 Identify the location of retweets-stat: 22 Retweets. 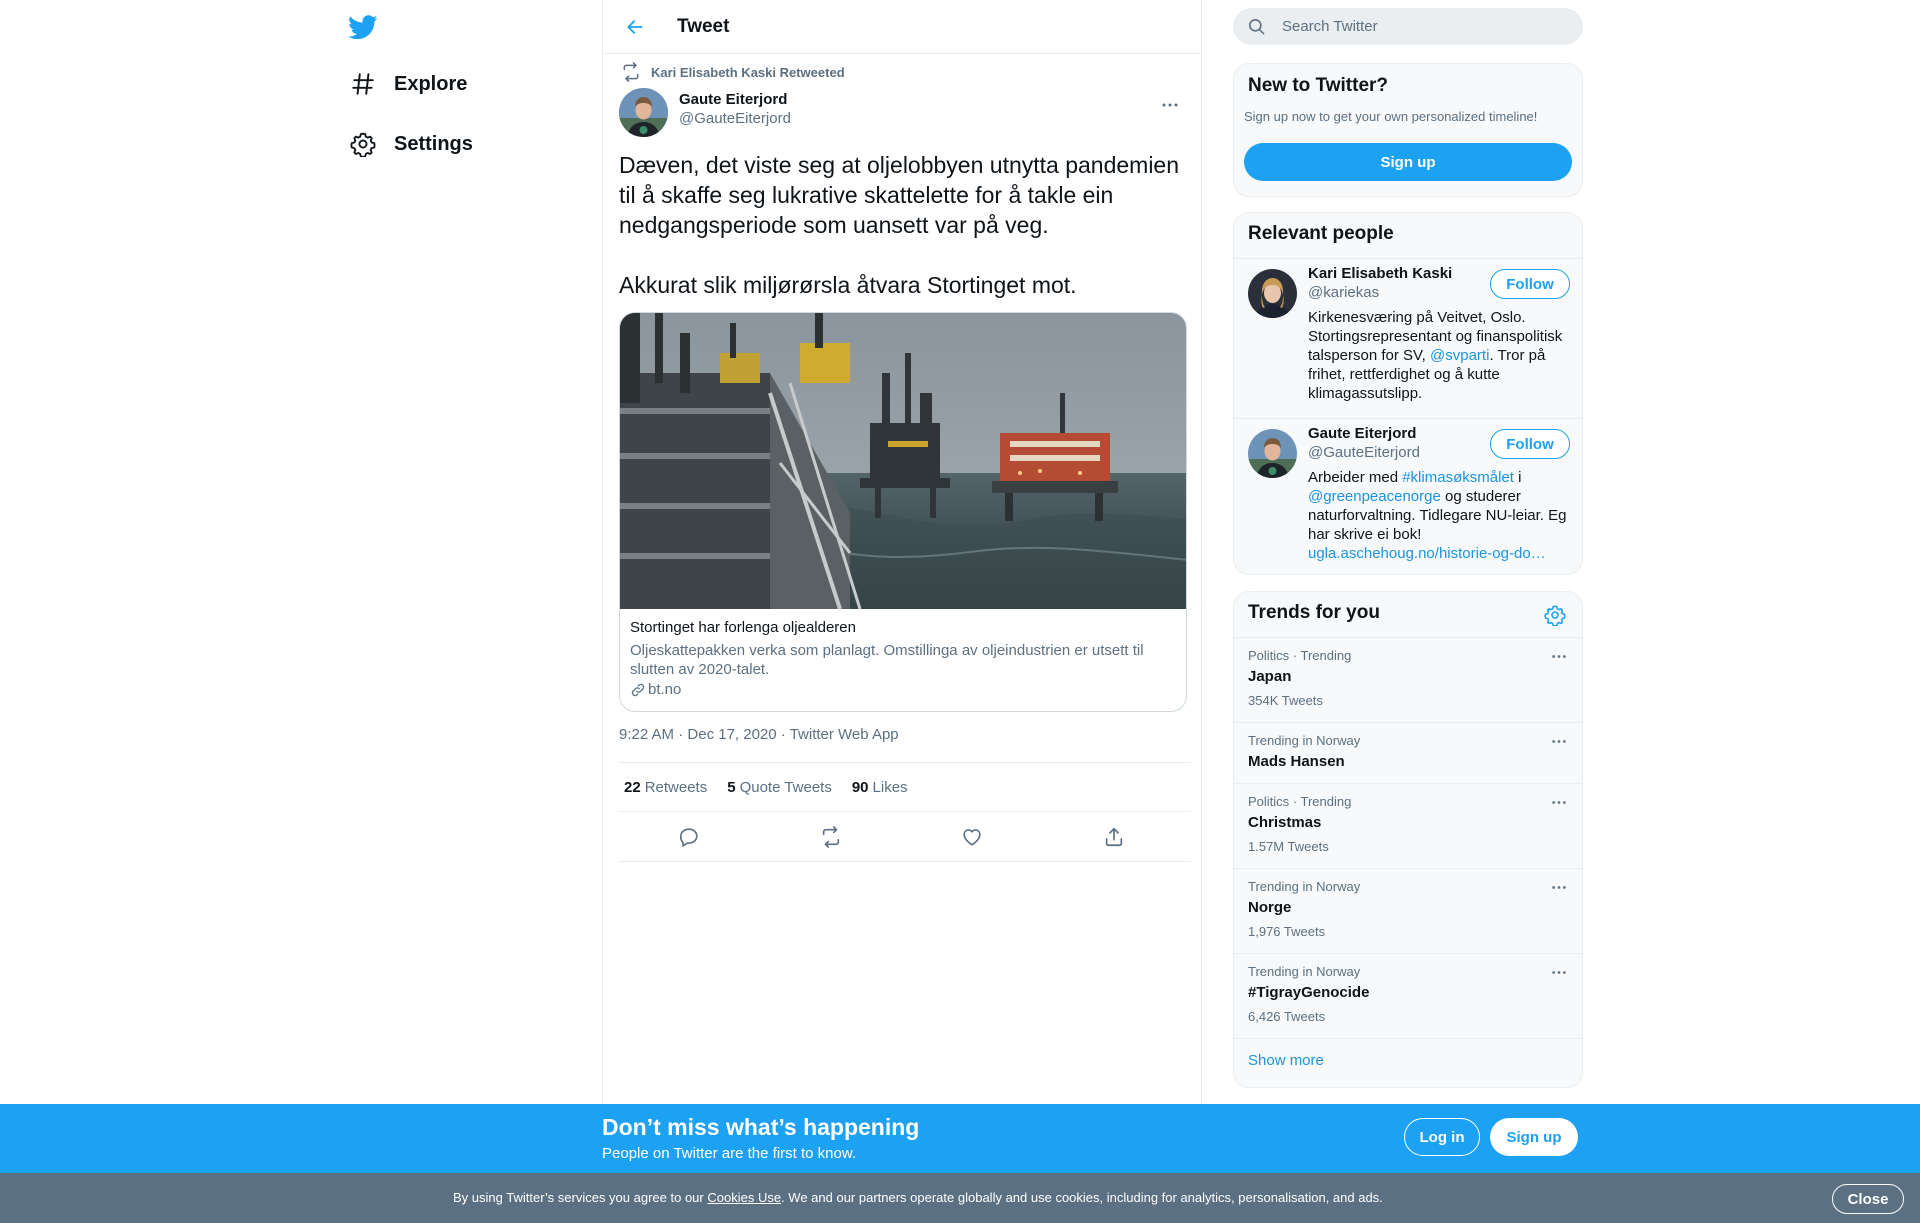
(665, 787).